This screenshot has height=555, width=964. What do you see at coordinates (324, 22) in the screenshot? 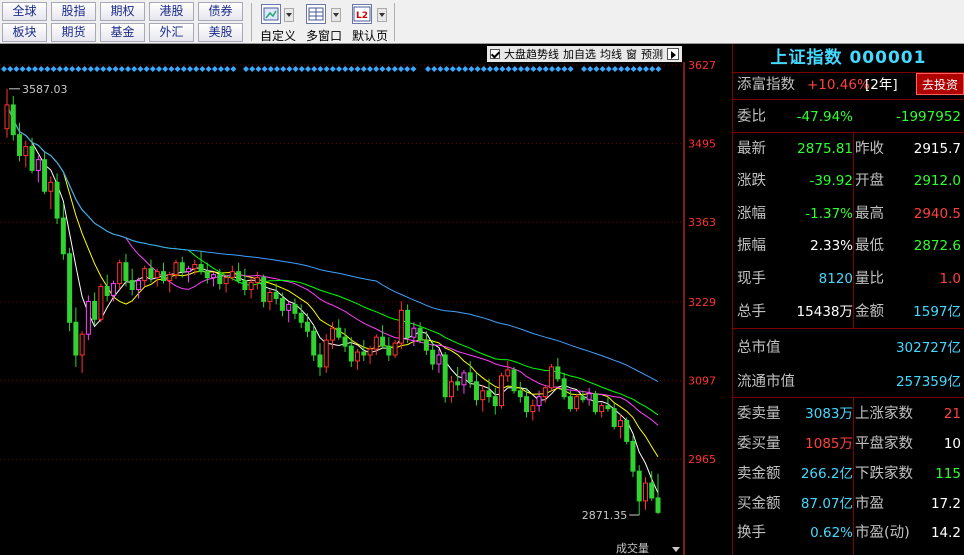
I see `multi-window-button: 多窗口` at bounding box center [324, 22].